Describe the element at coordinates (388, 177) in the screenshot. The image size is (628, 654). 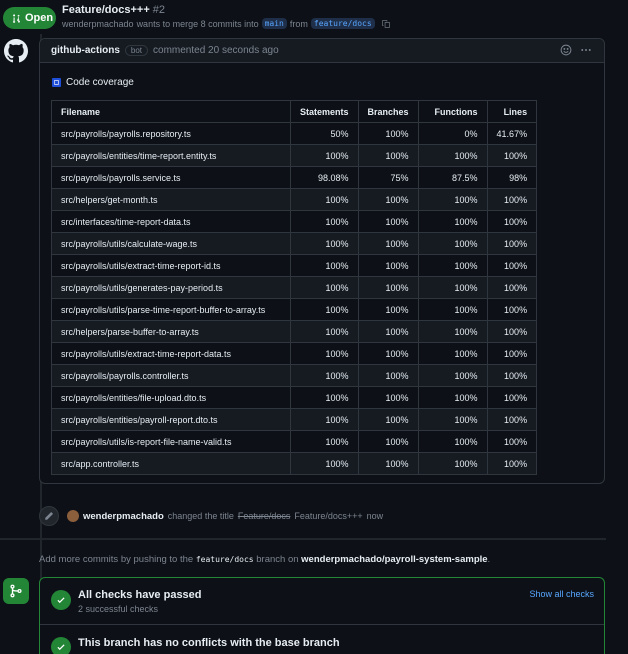
I see `cell-branches: 75%` at that location.